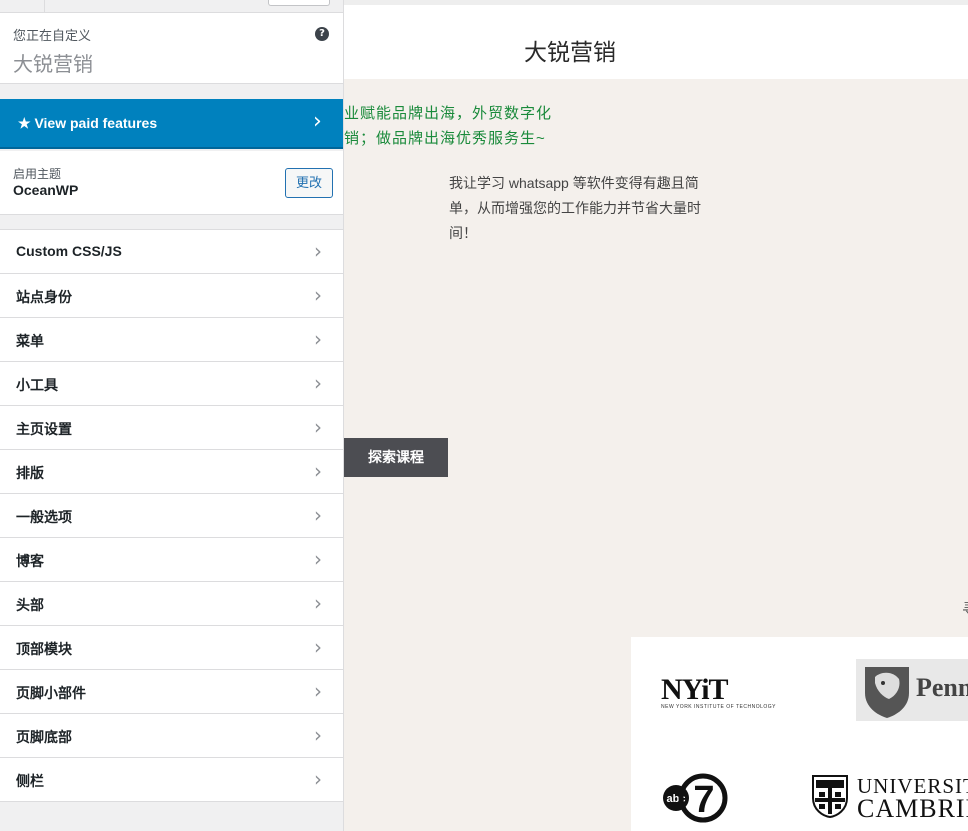 The image size is (968, 831). What do you see at coordinates (396, 457) in the screenshot?
I see `explore-courses-button: 探索课程` at bounding box center [396, 457].